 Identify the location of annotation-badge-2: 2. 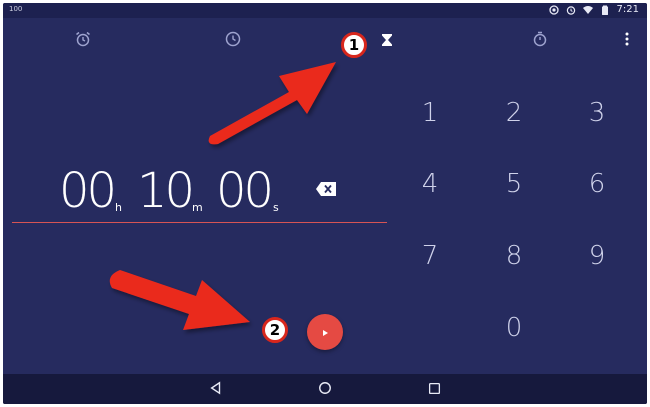
(275, 330).